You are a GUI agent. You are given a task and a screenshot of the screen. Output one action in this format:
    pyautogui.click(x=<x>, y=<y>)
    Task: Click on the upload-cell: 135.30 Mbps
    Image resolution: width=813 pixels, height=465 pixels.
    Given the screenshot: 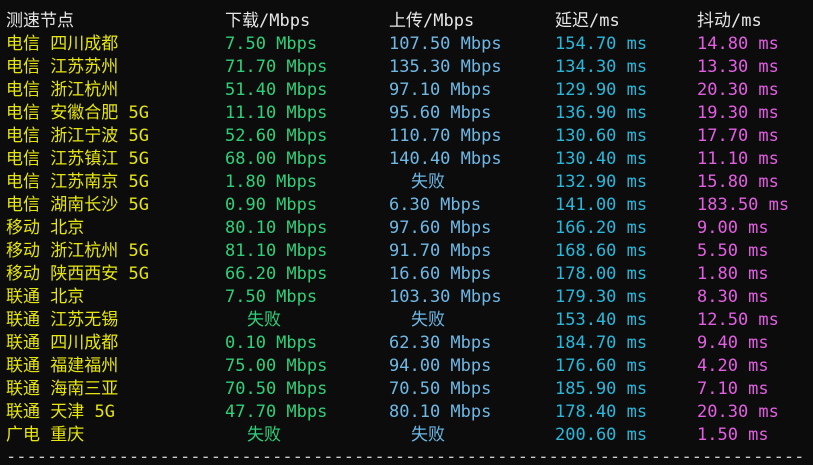 What is the action you would take?
    pyautogui.click(x=445, y=67)
    